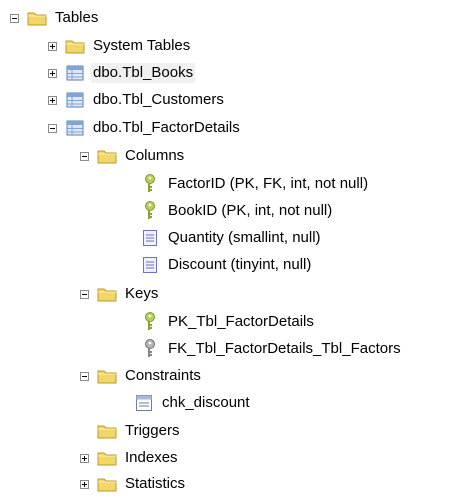  What do you see at coordinates (244, 237) in the screenshot?
I see `tree-node-label: Quantity (smallint, null)` at bounding box center [244, 237].